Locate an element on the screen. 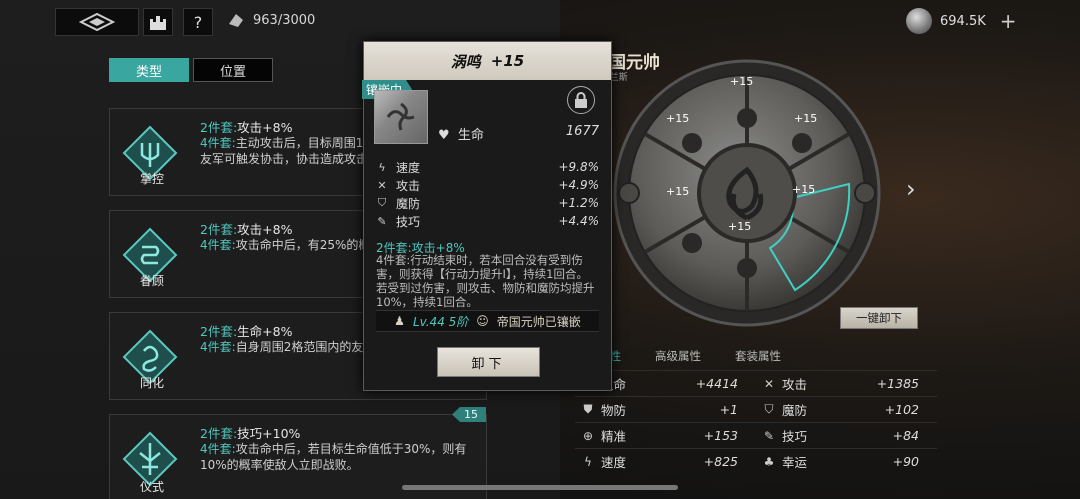 This screenshot has width=1080, height=499. set-name: 同化 is located at coordinates (151, 383).